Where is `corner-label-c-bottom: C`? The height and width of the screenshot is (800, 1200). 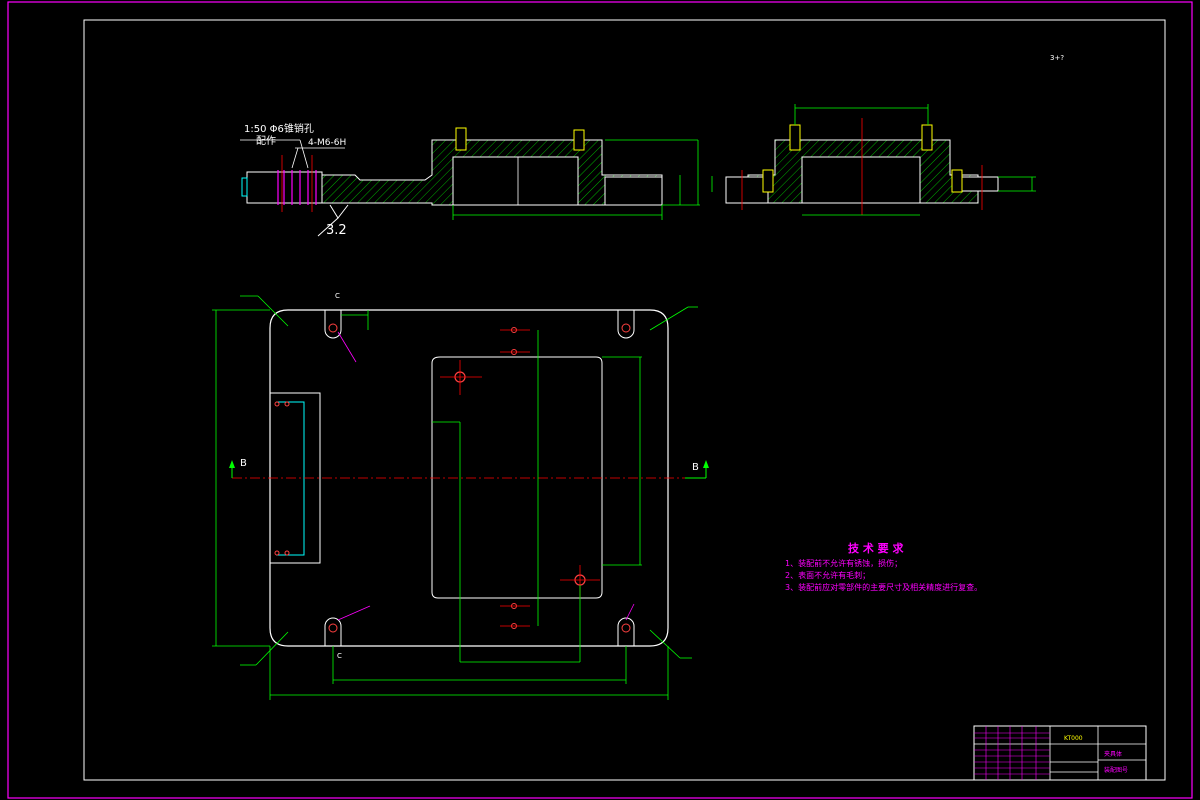
corner-label-c-bottom: C is located at coordinates (339, 656).